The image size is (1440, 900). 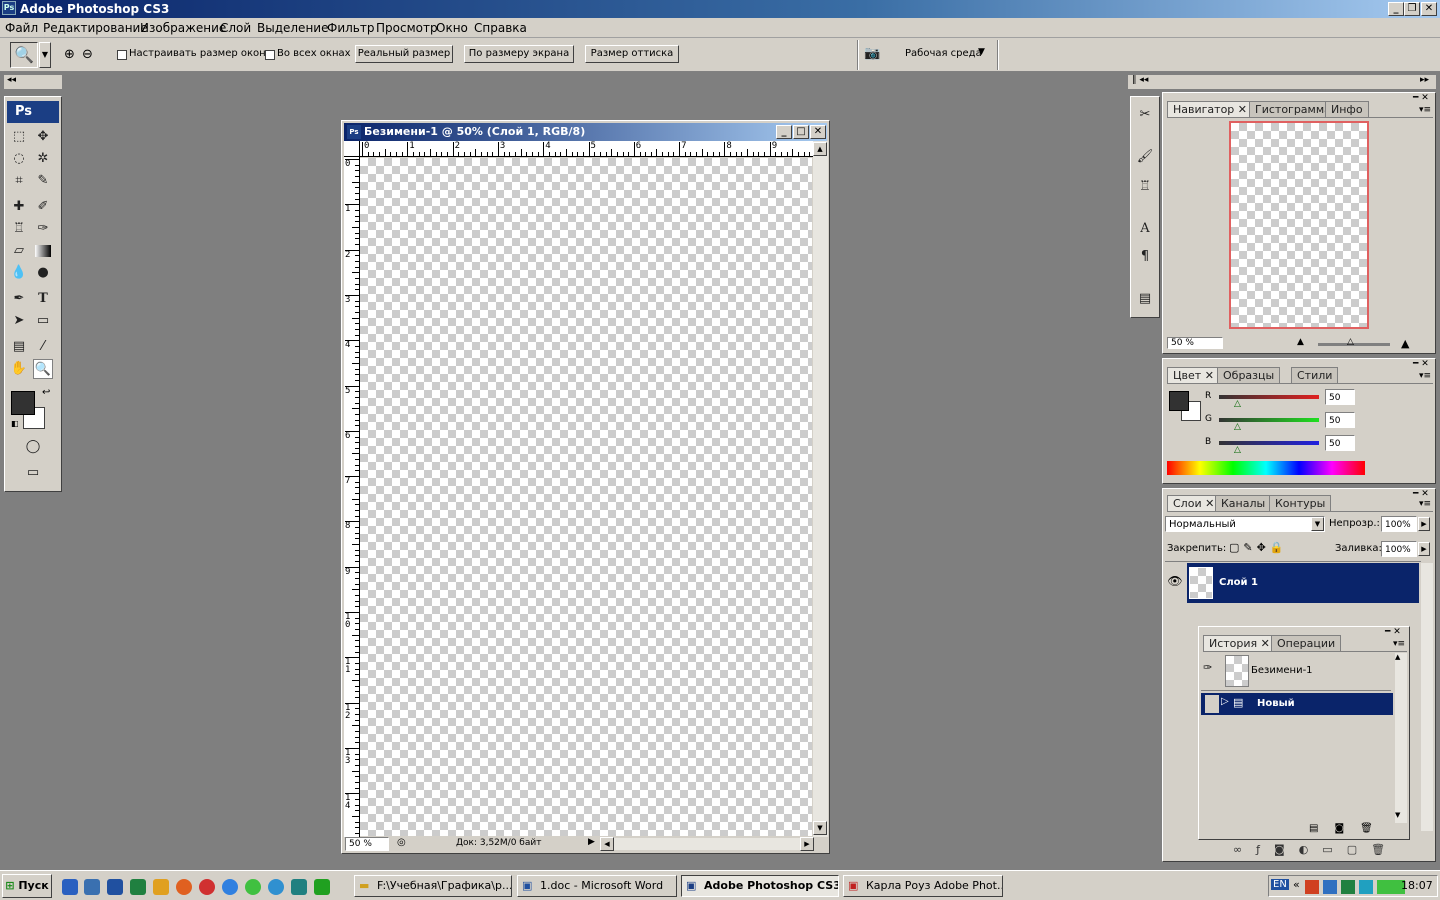 What do you see at coordinates (1424, 549) in the screenshot?
I see `fill-arrow-icon: ▶` at bounding box center [1424, 549].